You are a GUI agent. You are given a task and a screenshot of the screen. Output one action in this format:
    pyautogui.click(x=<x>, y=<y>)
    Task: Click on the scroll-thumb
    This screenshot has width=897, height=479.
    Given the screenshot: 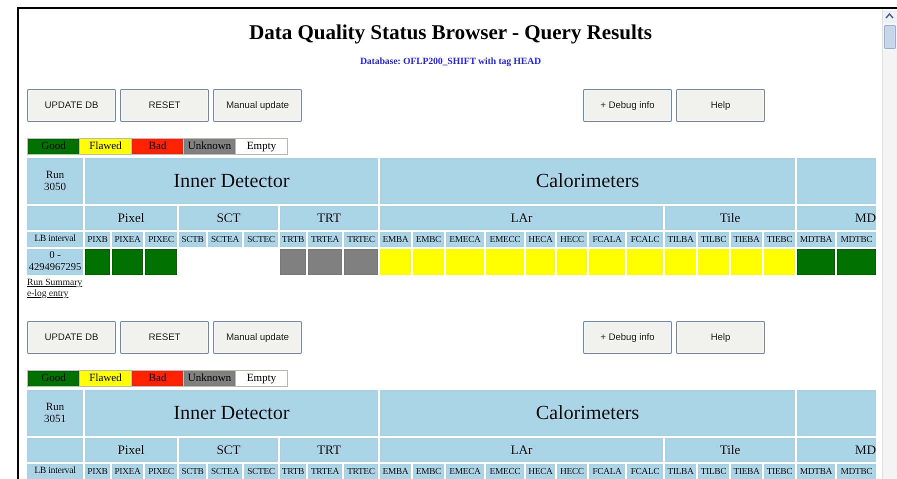 What is the action you would take?
    pyautogui.click(x=890, y=37)
    